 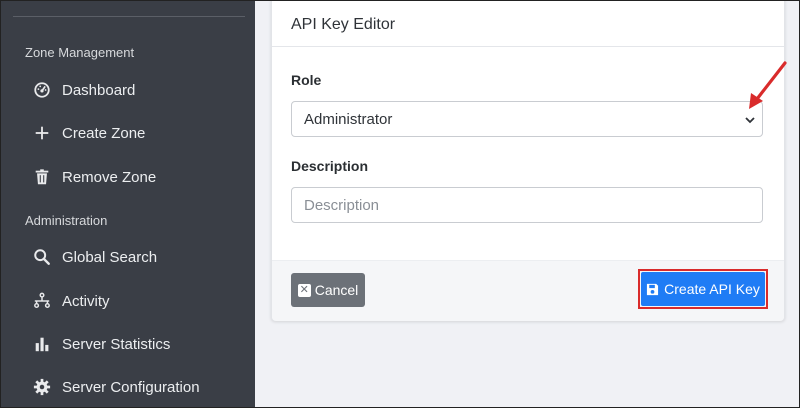 What do you see at coordinates (336, 290) in the screenshot?
I see `cancel-button-label: Cancel` at bounding box center [336, 290].